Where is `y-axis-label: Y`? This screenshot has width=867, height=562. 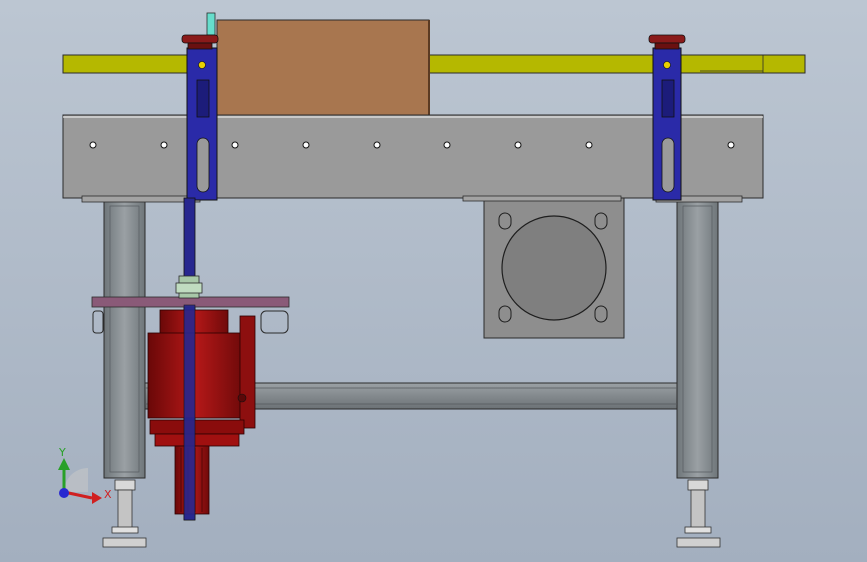
y-axis-label: Y is located at coordinates (62, 452).